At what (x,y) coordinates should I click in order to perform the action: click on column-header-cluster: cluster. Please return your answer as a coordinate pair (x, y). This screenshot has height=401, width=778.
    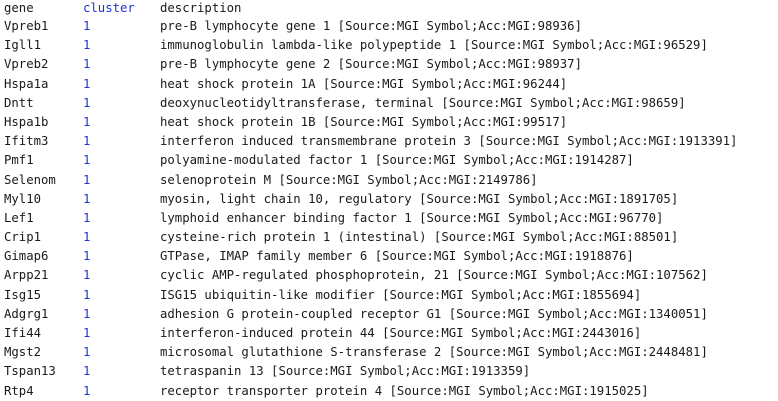
    Looking at the image, I should click on (109, 8).